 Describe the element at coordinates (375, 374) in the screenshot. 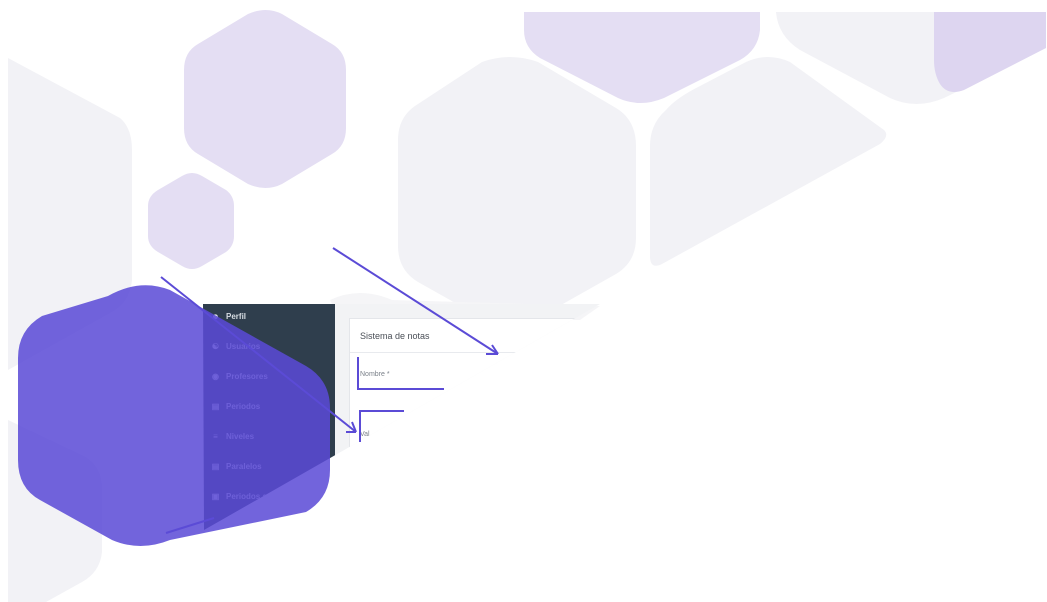

I see `nombre-field-label: Nombre *` at that location.